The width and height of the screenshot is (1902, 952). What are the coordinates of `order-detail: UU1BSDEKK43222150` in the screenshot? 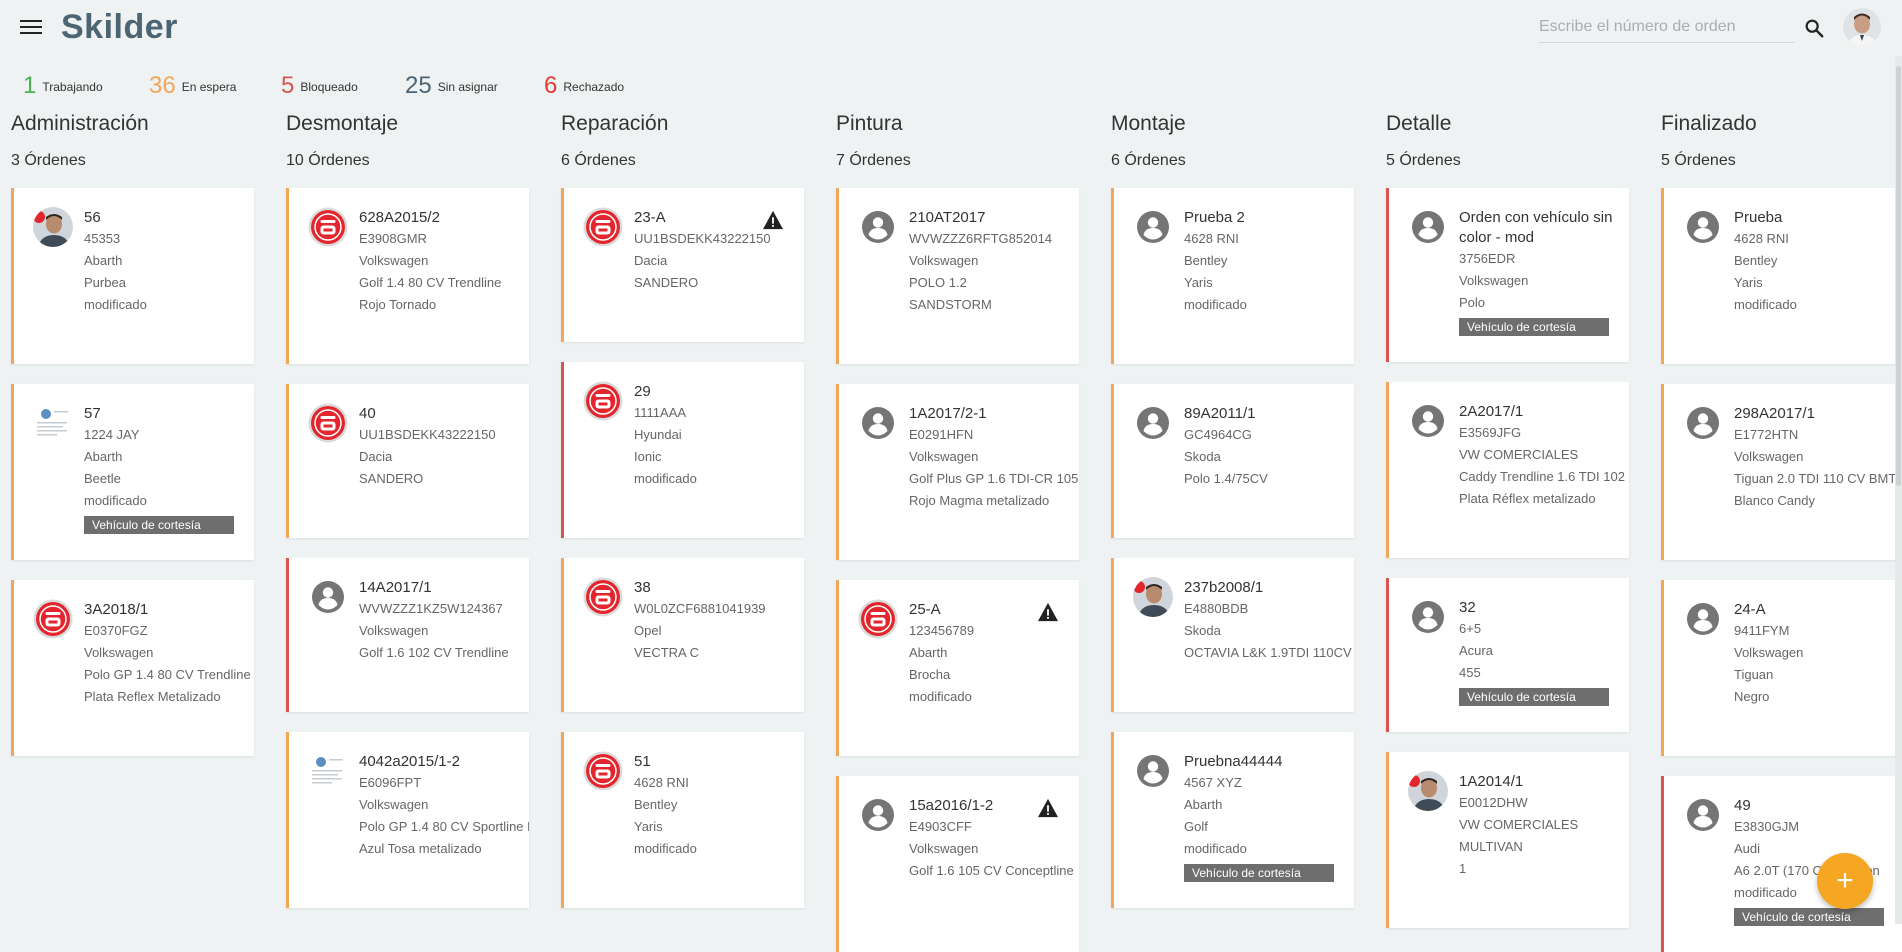 It's located at (702, 238).